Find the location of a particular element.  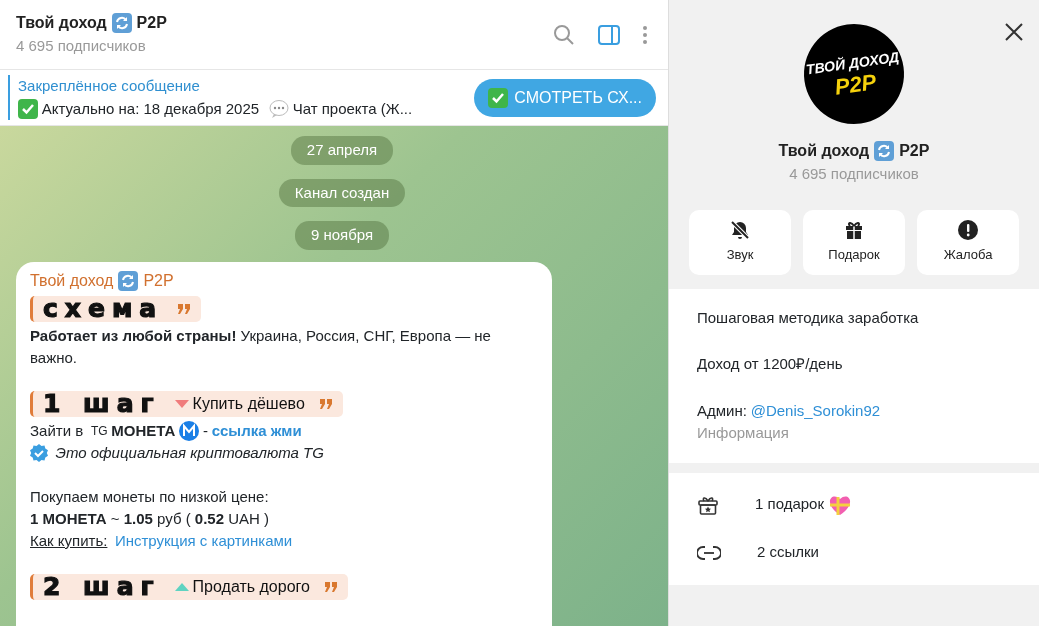

profile-name: P2P is located at coordinates (914, 151).